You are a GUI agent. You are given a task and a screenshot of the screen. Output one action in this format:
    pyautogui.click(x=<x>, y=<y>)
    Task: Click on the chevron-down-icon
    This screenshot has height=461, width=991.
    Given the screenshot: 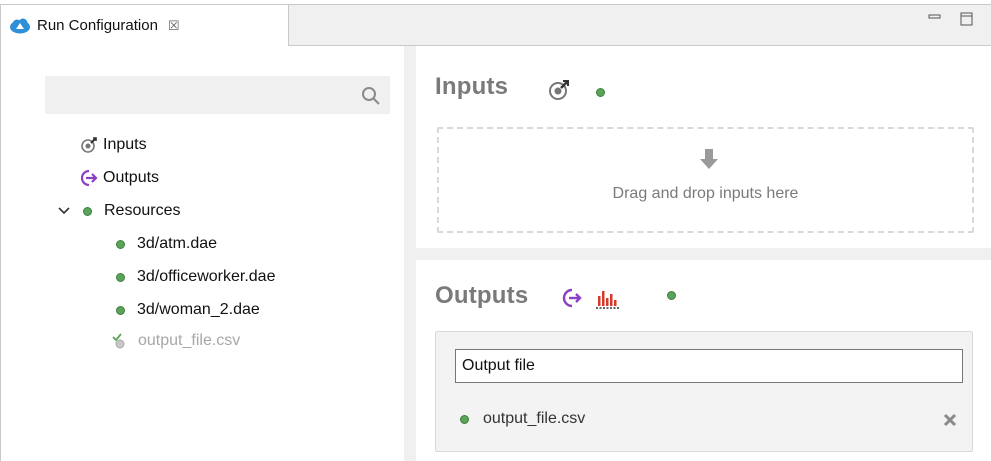 What is the action you would take?
    pyautogui.click(x=64, y=211)
    